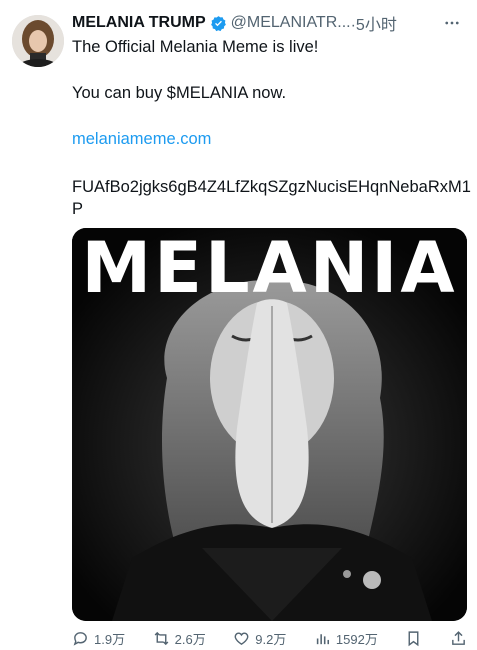 This screenshot has height=650, width=477. What do you see at coordinates (179, 93) in the screenshot?
I see `tweet-text-line-2: You can buy $MELANIA now.` at bounding box center [179, 93].